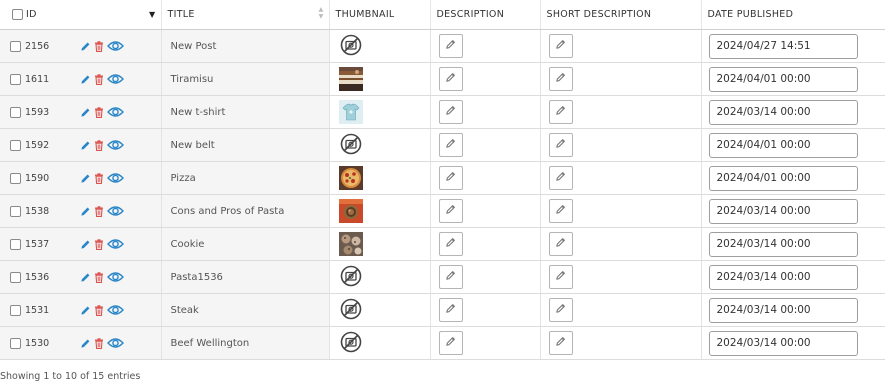 Image resolution: width=885 pixels, height=382 pixels. I want to click on id-cell: 1536, so click(81, 277).